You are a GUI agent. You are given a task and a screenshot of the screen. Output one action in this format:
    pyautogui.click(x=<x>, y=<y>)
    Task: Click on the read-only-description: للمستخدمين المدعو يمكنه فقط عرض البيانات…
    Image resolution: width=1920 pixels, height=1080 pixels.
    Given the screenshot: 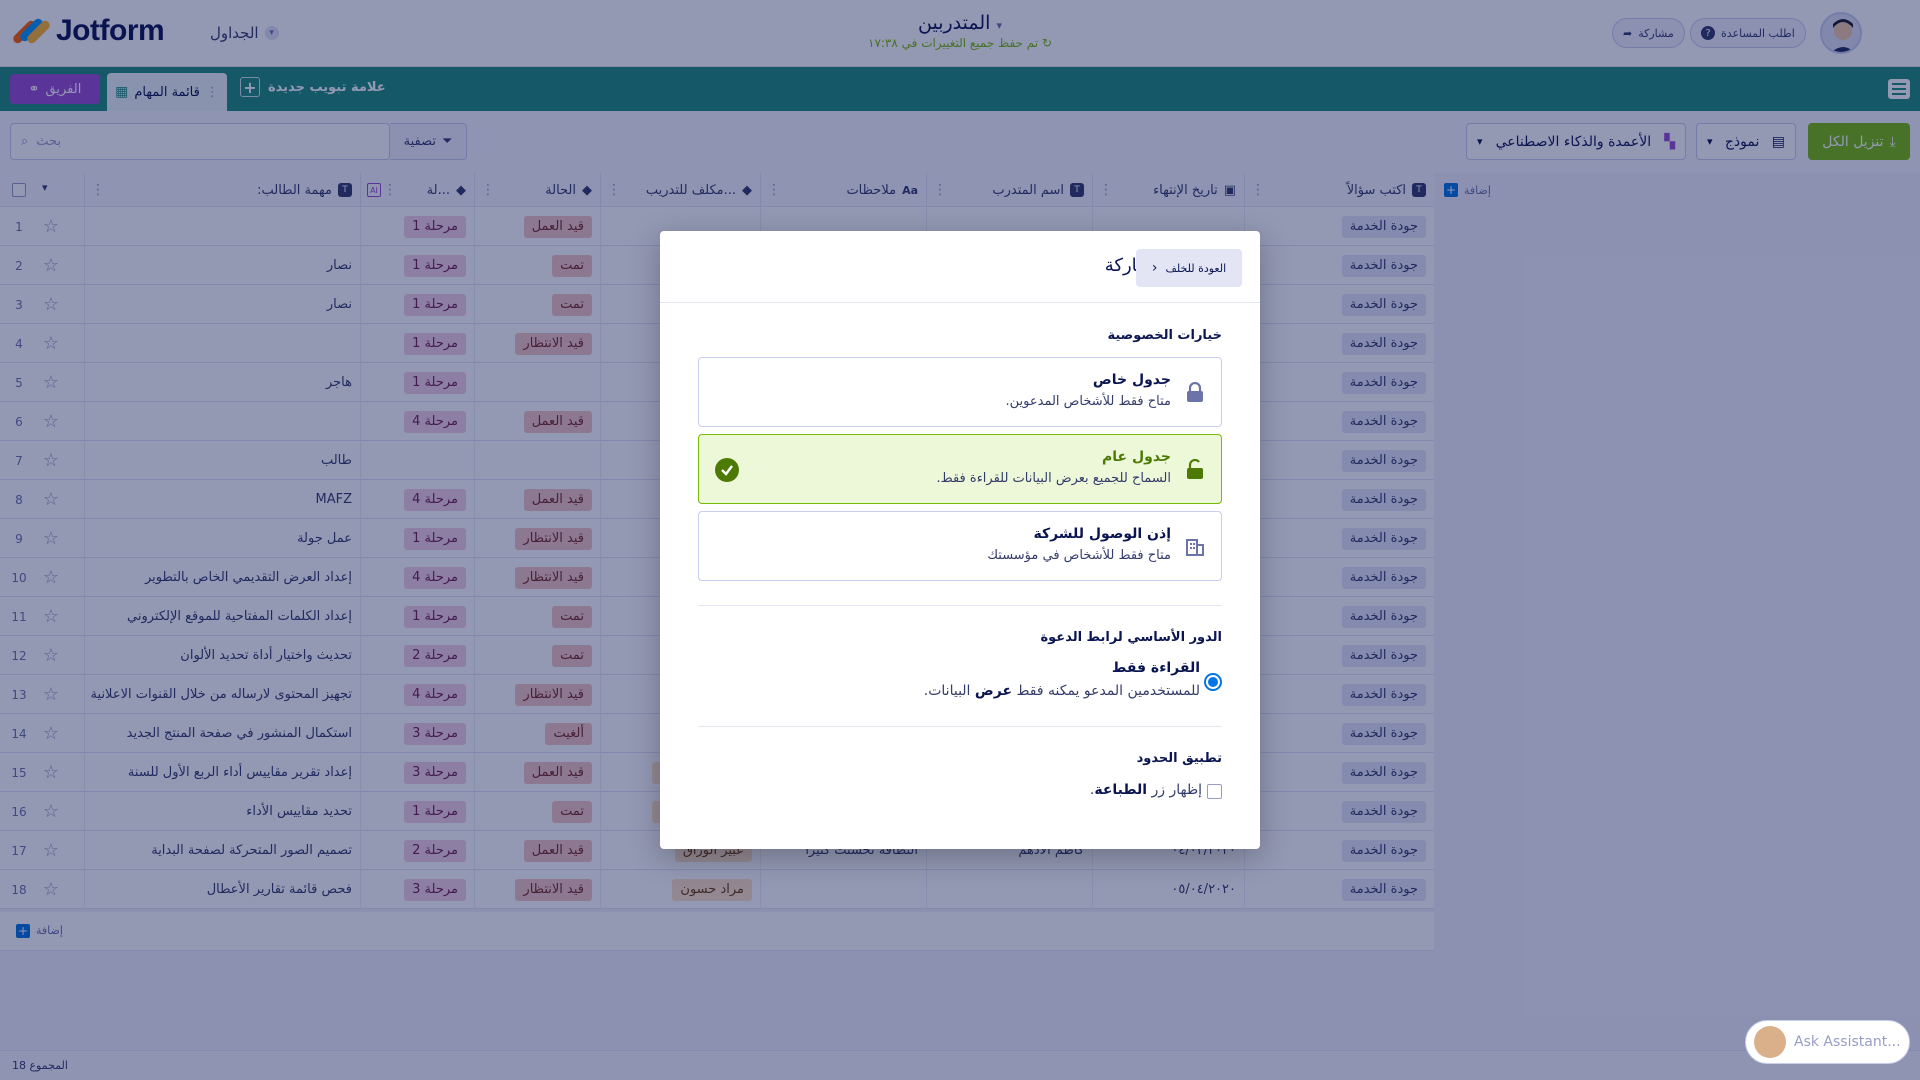 What is the action you would take?
    pyautogui.click(x=1061, y=691)
    